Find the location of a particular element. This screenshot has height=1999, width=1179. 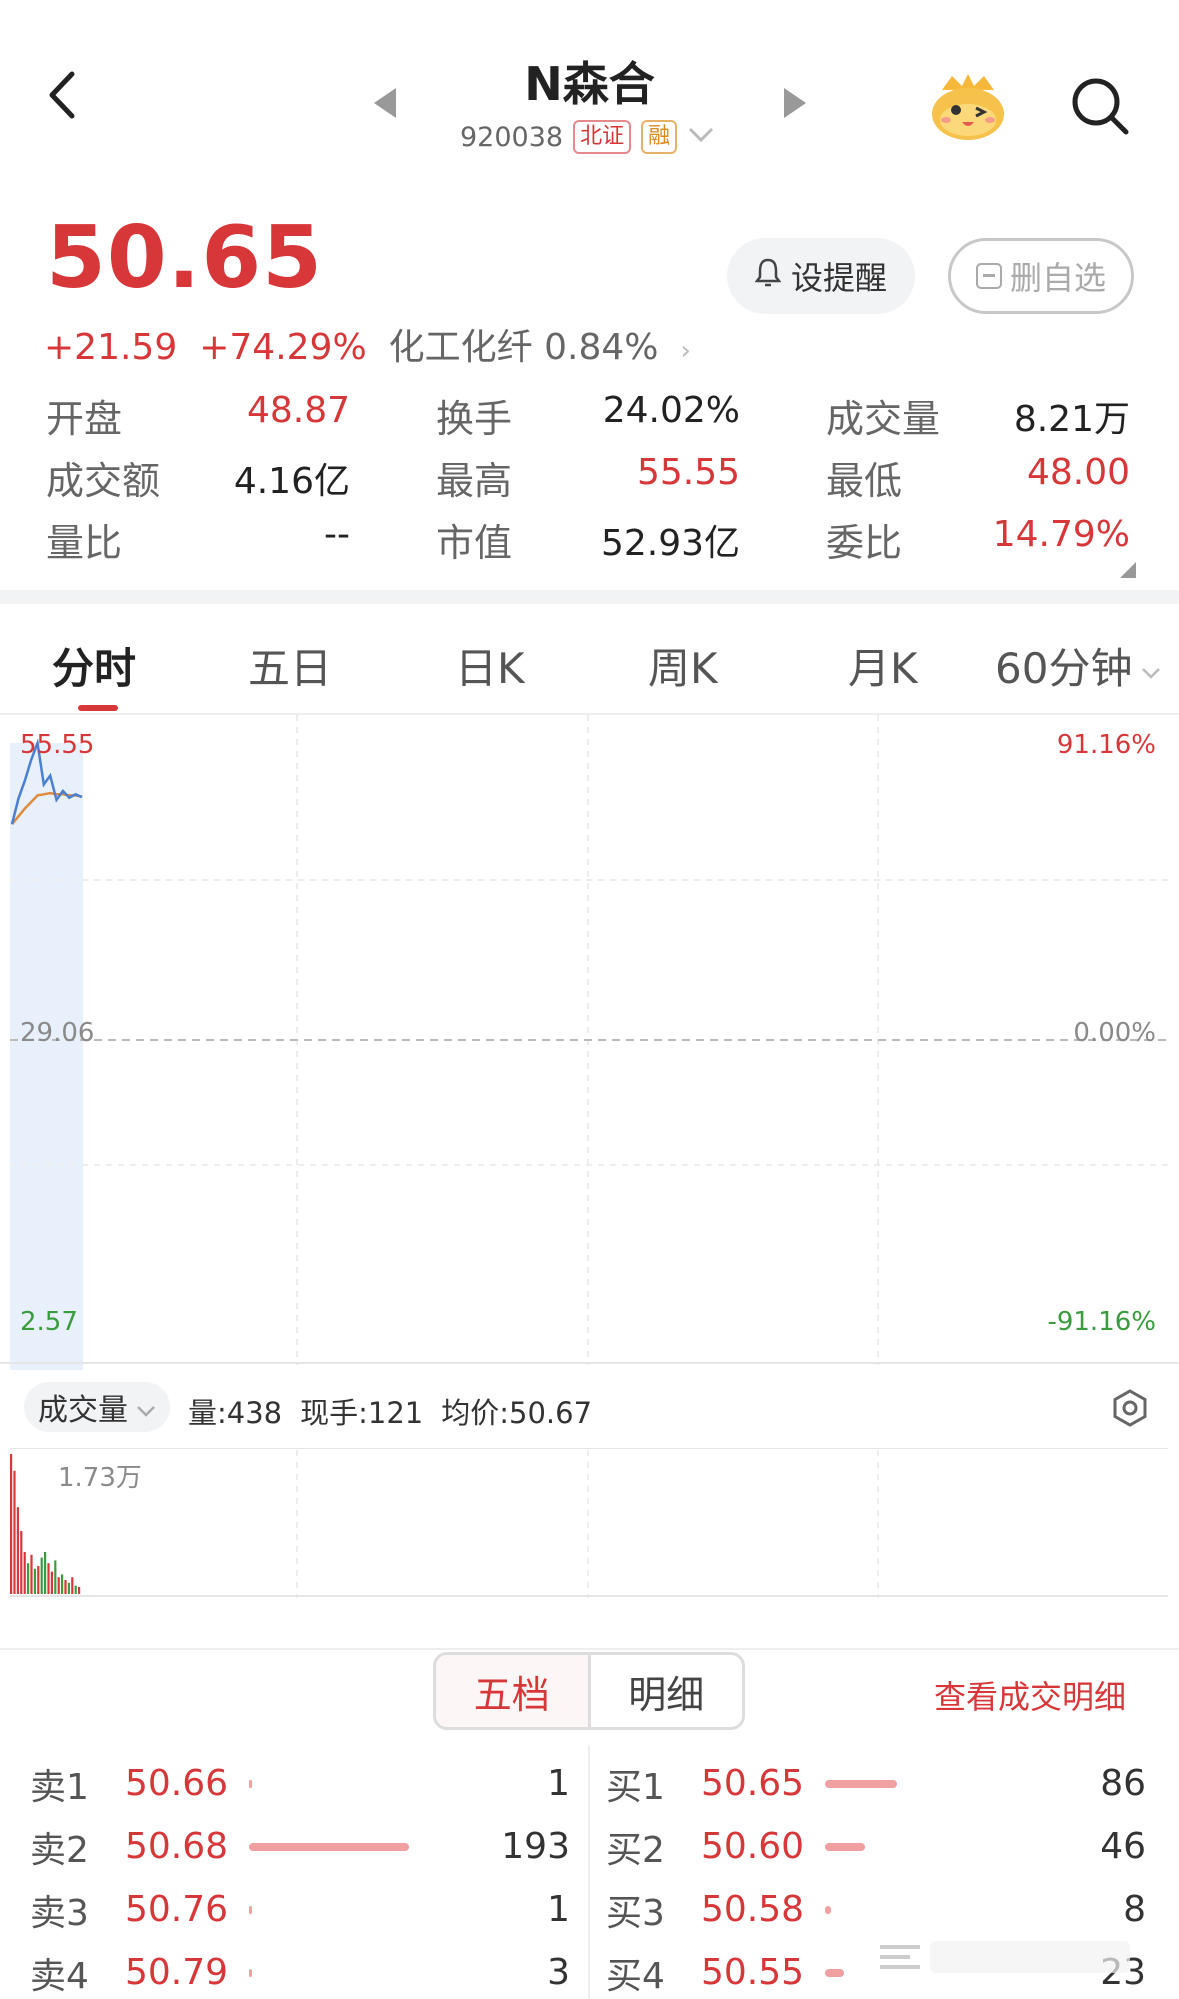

set-alert-label: 设提醒 is located at coordinates (838, 278).